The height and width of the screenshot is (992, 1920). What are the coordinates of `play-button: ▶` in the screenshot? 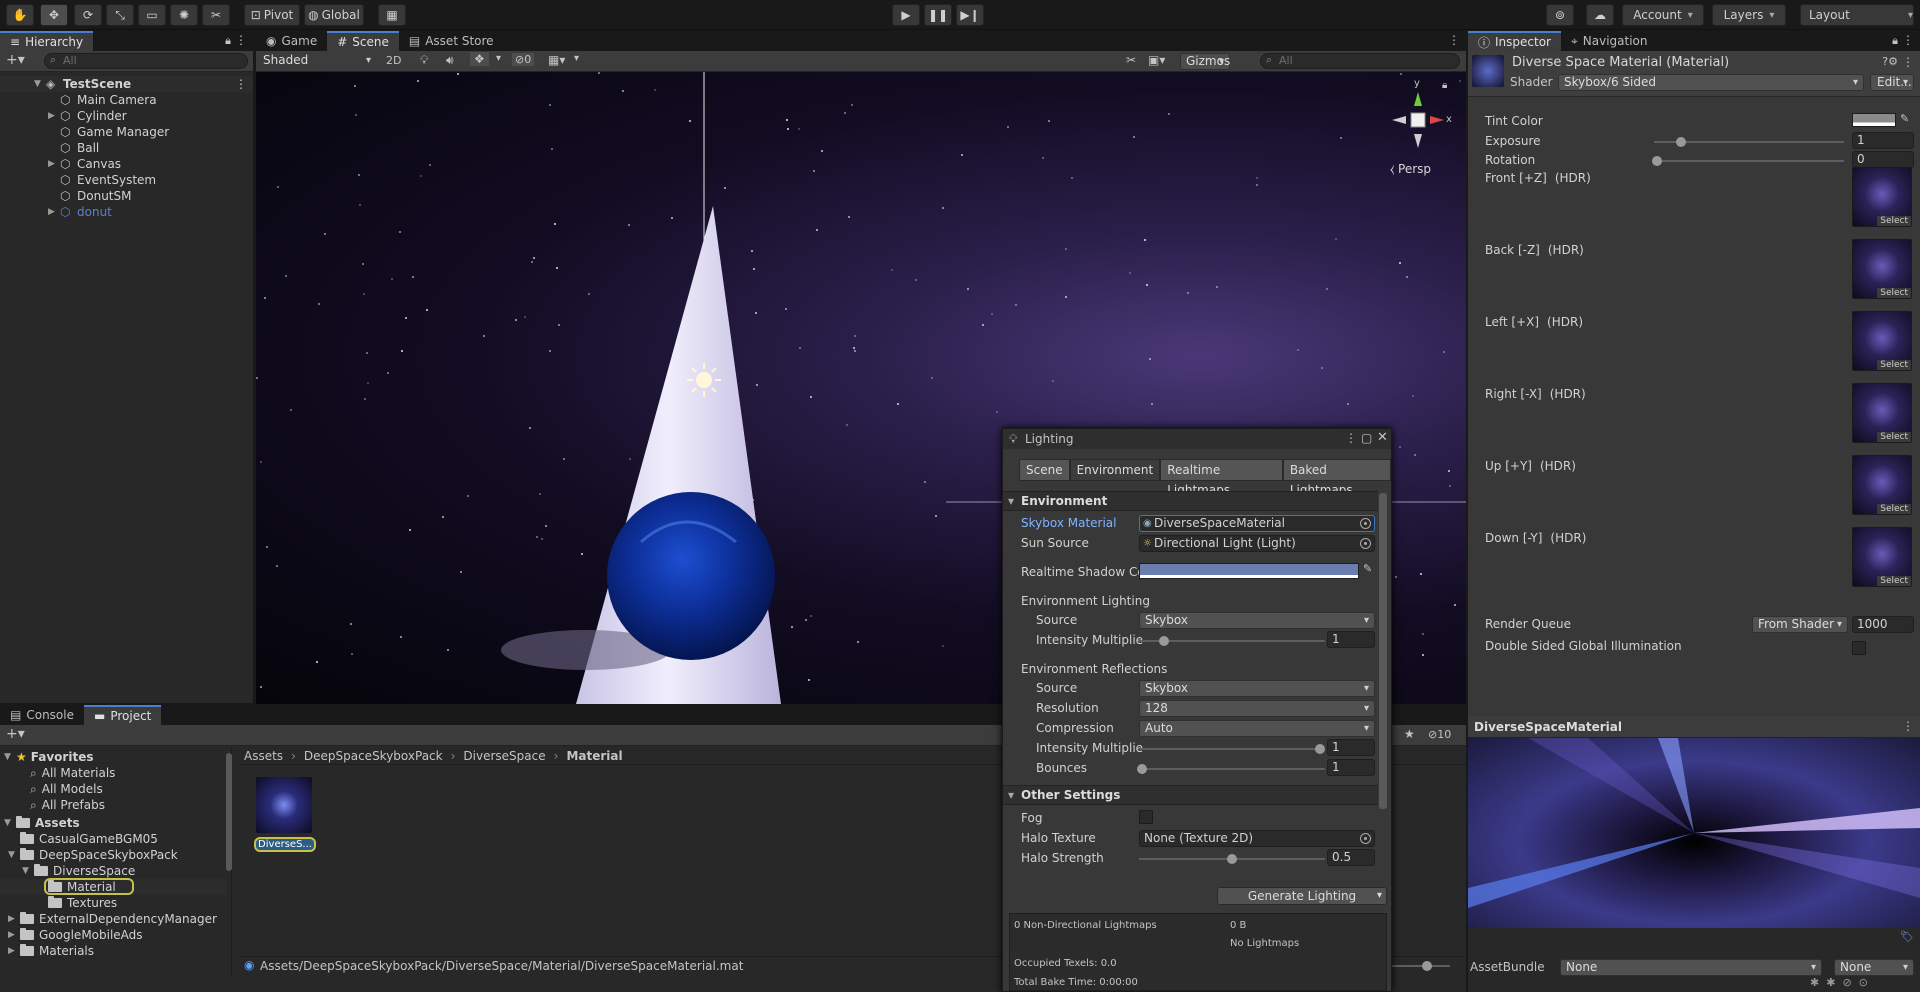 It's located at (906, 15).